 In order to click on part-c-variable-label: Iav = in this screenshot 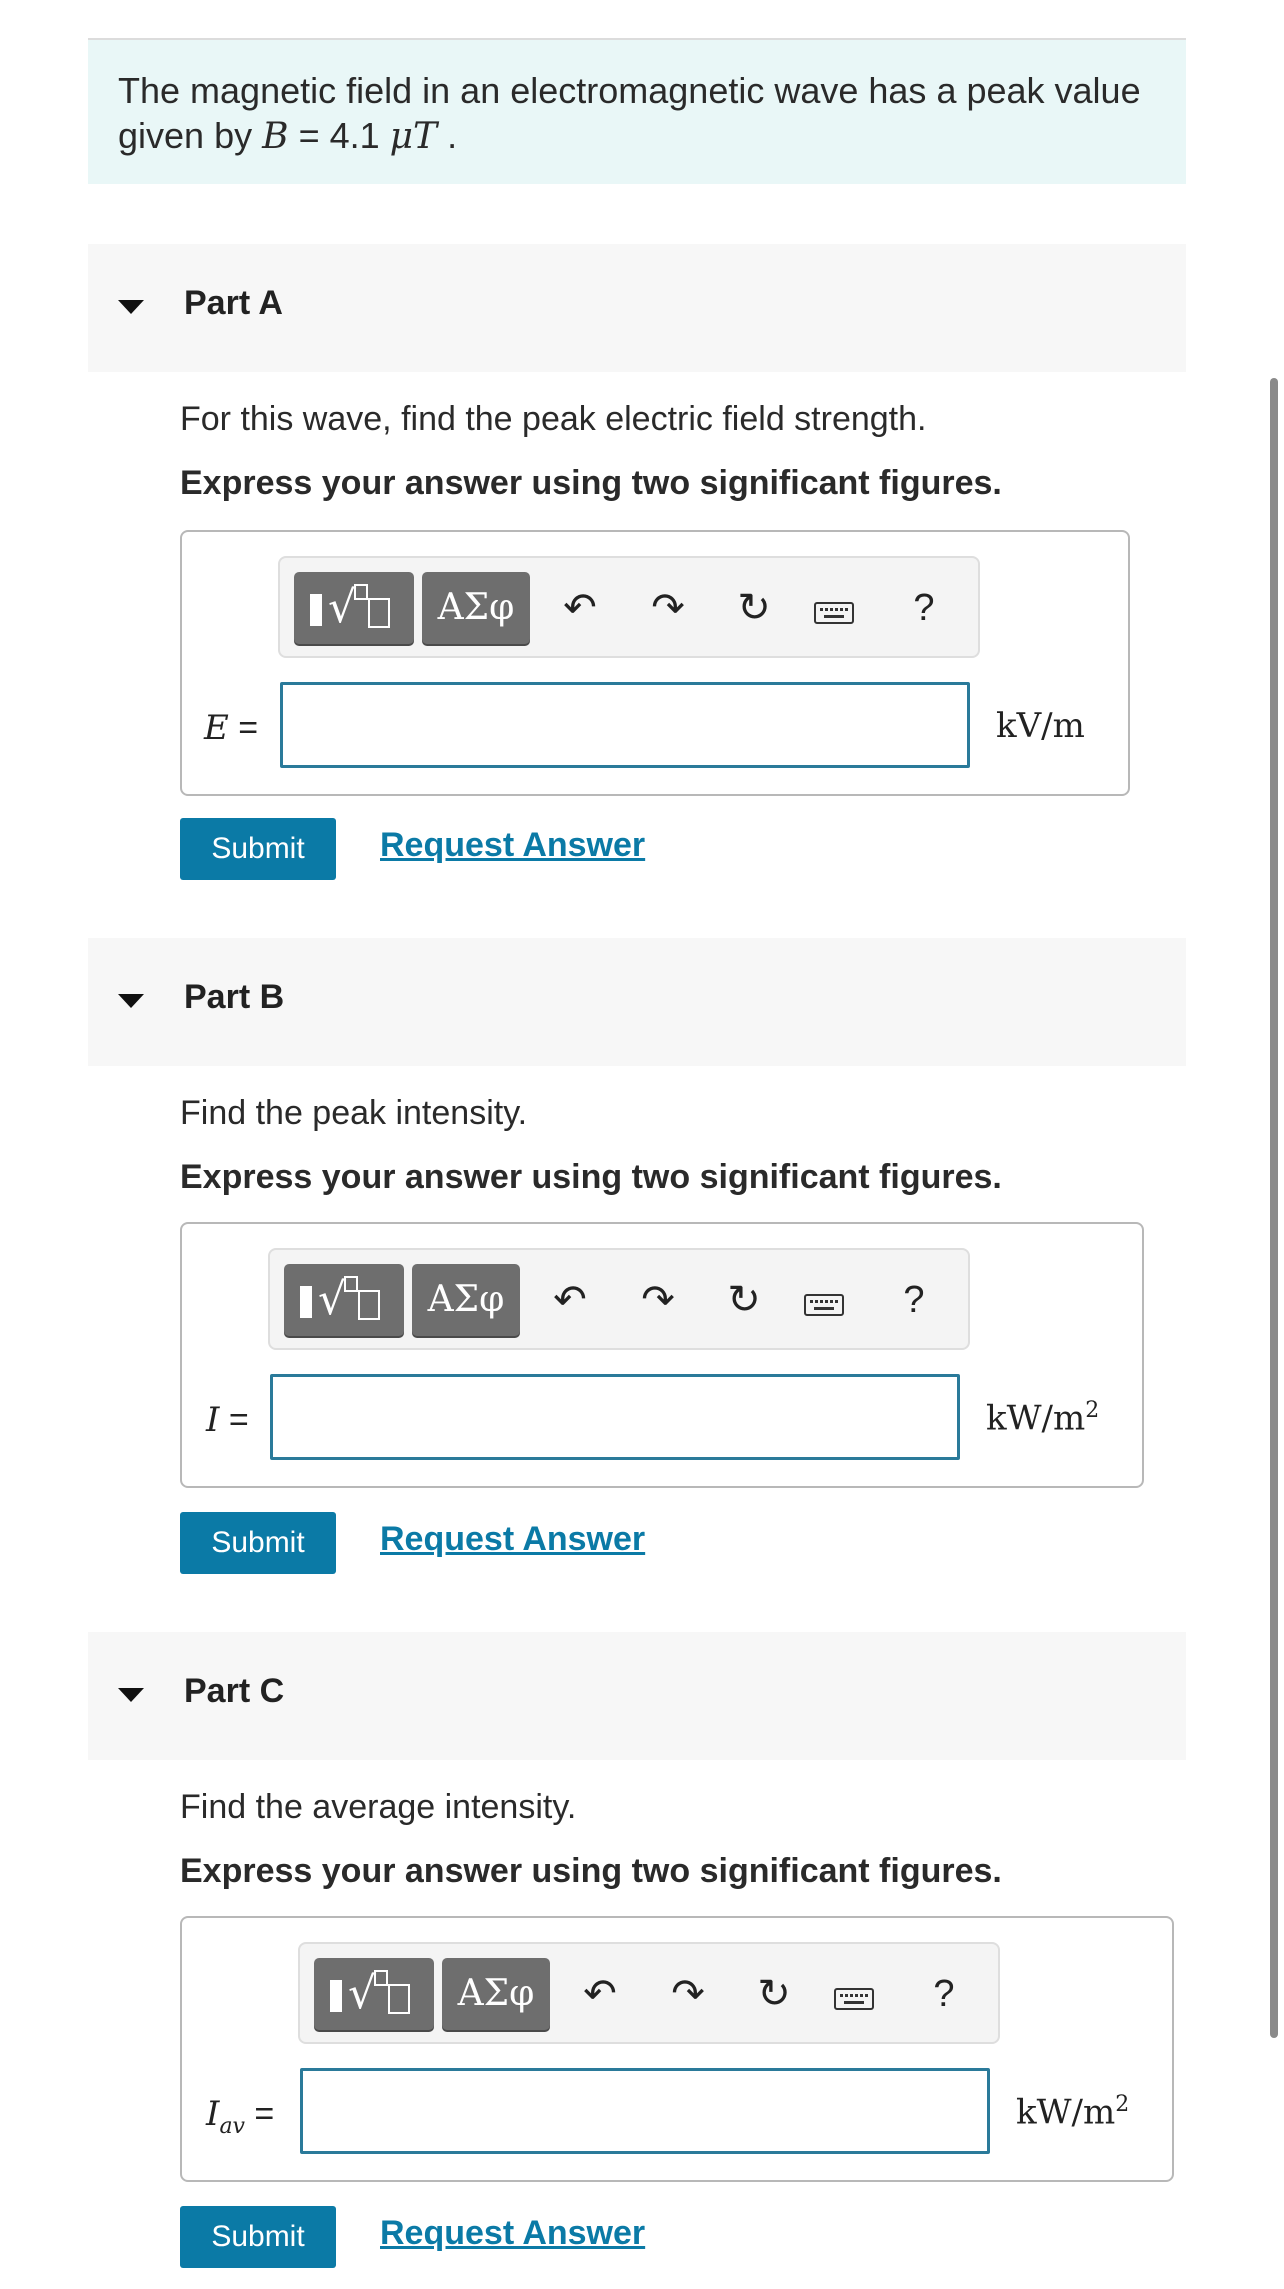, I will do `click(240, 2116)`.